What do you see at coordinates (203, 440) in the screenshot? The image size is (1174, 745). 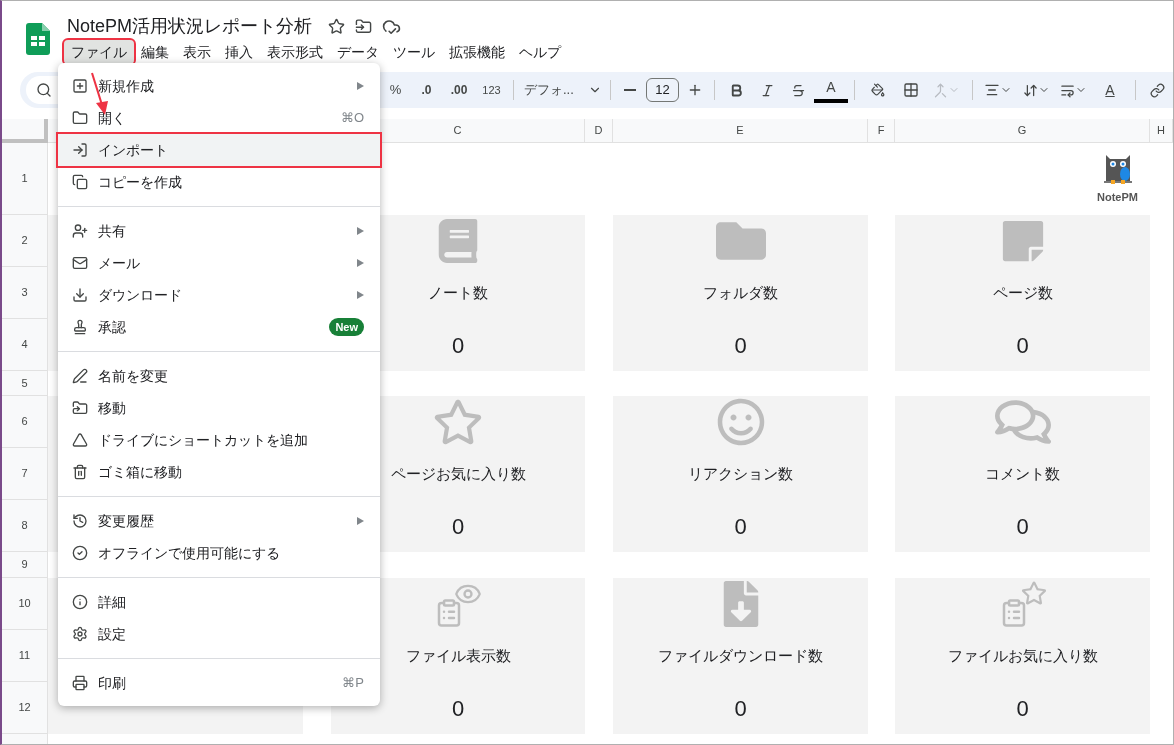 I see `menu-item-label: ドライブにショートカットを追加` at bounding box center [203, 440].